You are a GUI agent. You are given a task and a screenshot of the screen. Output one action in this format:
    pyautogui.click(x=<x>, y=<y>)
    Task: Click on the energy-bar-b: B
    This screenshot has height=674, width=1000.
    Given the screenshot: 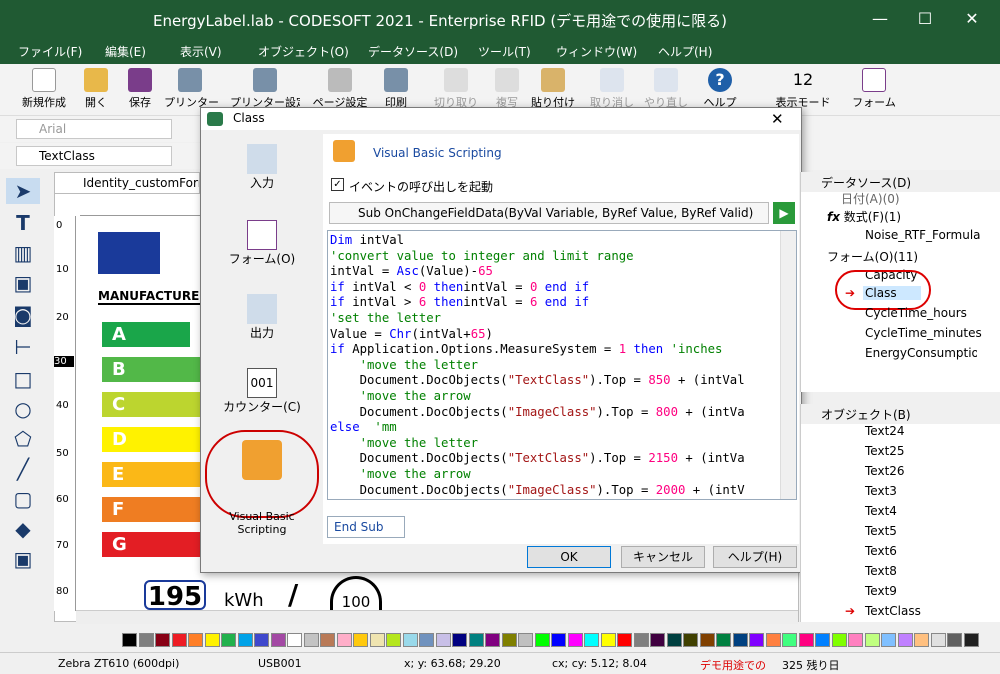 What is the action you would take?
    pyautogui.click(x=151, y=369)
    